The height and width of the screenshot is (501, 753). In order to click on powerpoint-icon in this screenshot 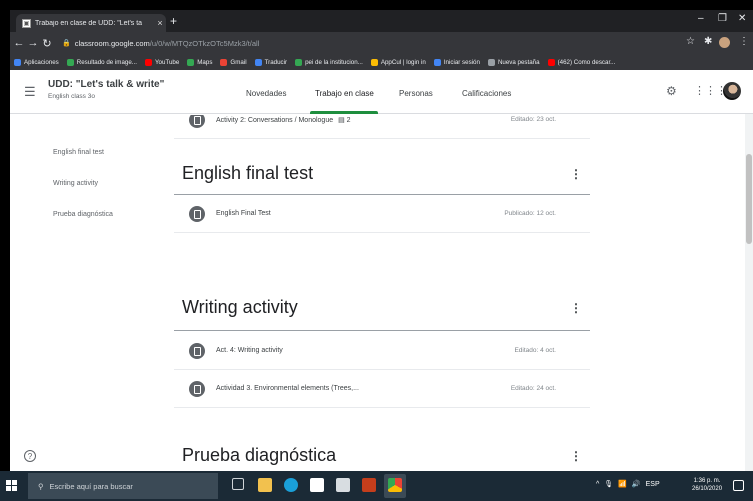, I will do `click(369, 485)`.